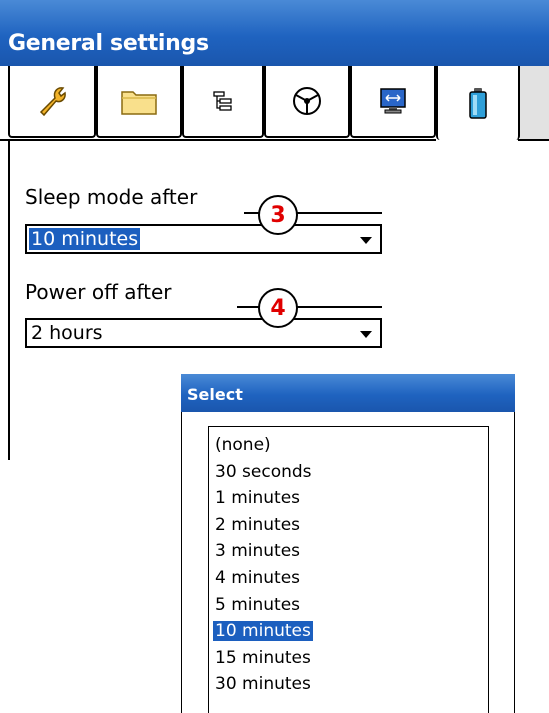 This screenshot has width=549, height=713. I want to click on option-item: 30 seconds, so click(263, 472).